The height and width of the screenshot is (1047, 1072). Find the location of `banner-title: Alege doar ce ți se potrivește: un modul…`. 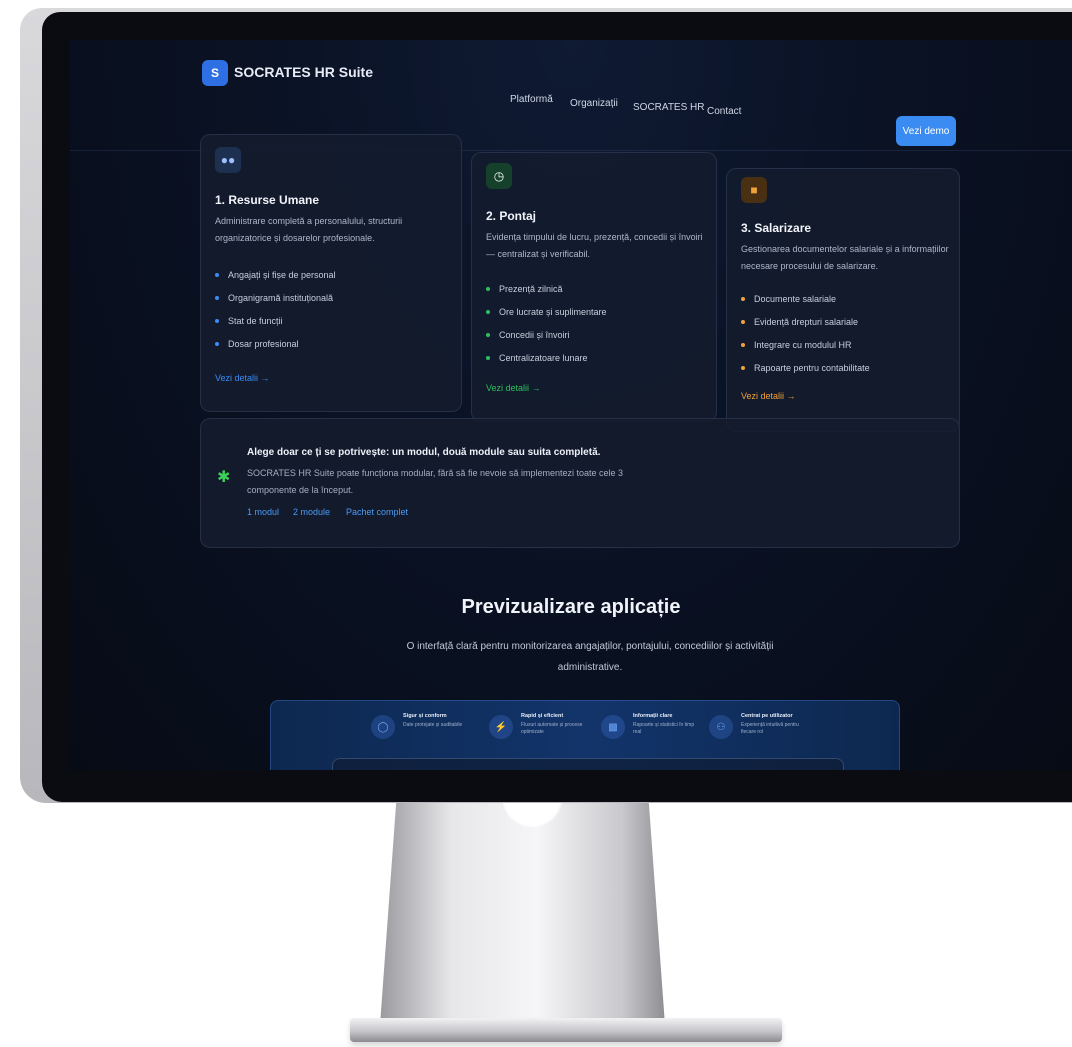

banner-title: Alege doar ce ți se potrivește: un modul… is located at coordinates (424, 452).